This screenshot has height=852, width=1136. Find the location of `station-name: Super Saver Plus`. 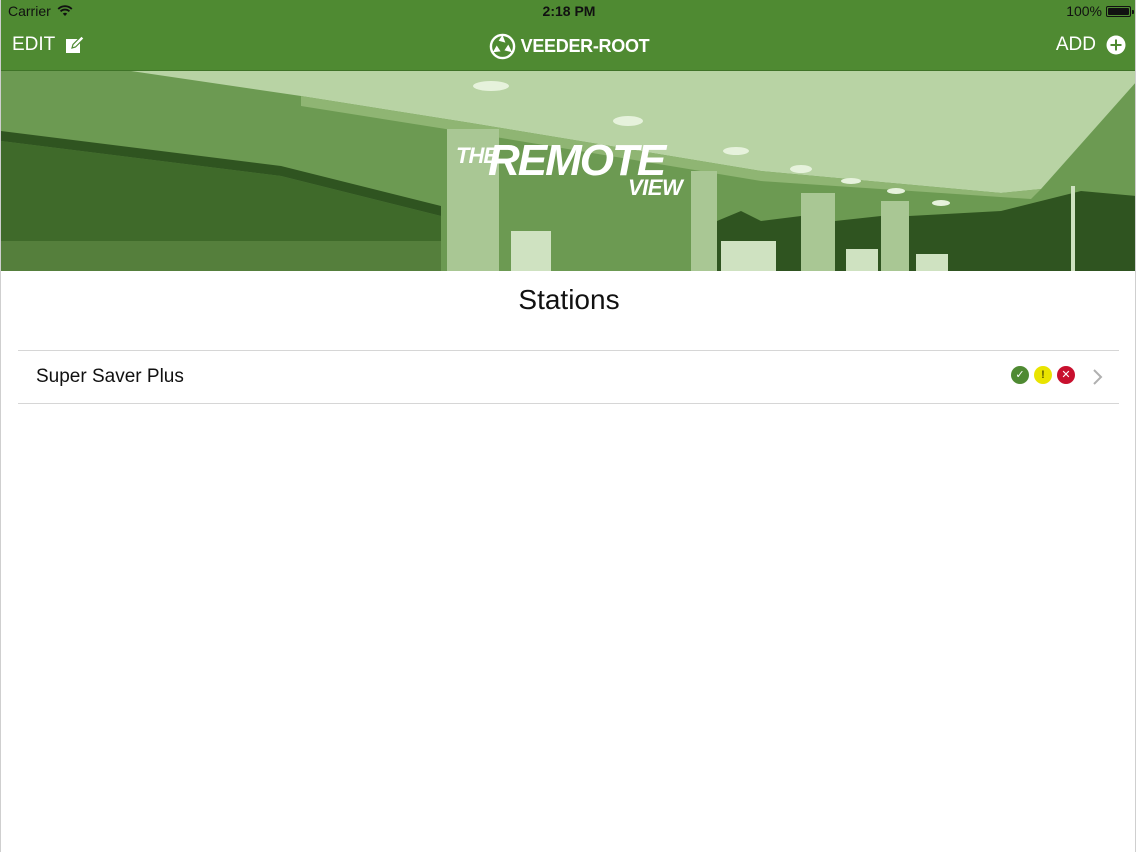

station-name: Super Saver Plus is located at coordinates (110, 376).